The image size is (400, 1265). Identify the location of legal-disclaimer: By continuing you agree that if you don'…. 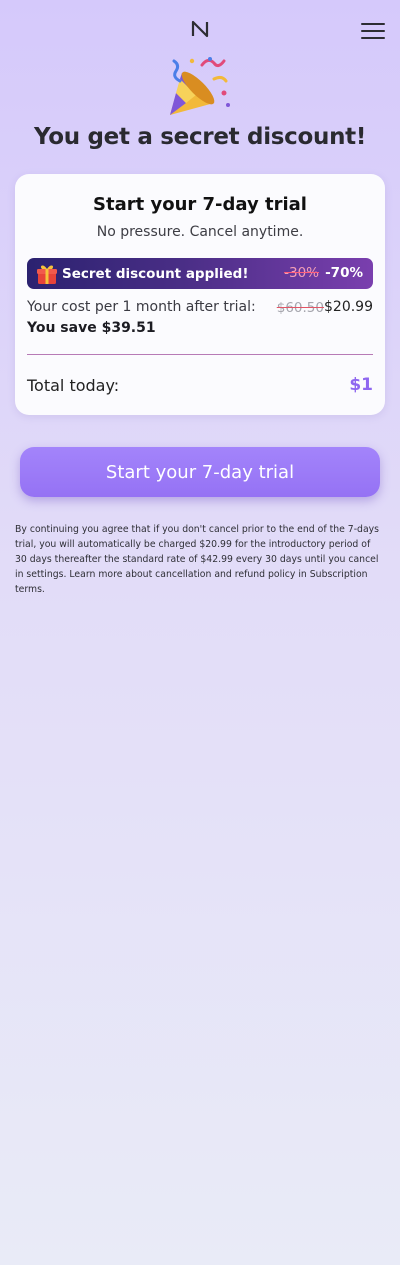
(197, 559).